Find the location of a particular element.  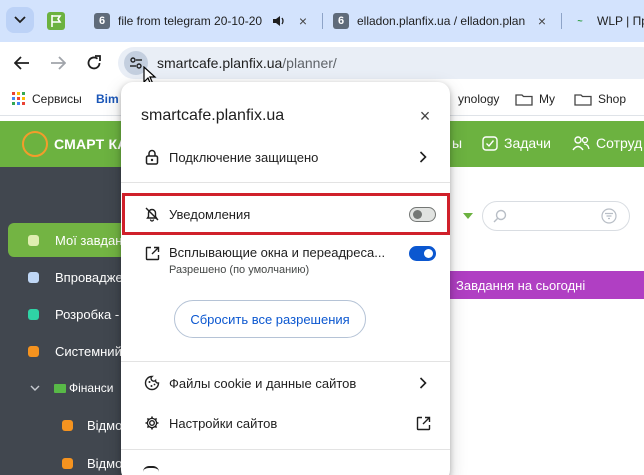

toggle-knob is located at coordinates (428, 253).